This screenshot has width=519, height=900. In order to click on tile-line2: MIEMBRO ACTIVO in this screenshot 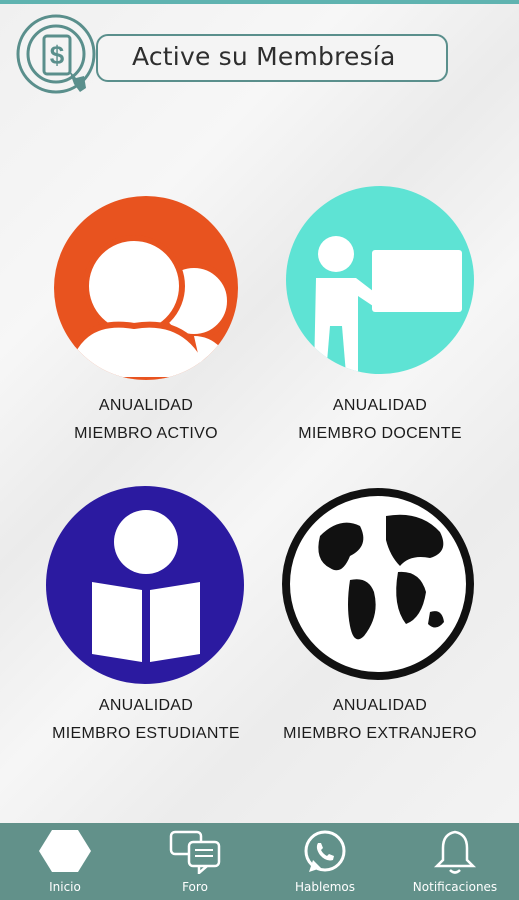, I will do `click(146, 433)`.